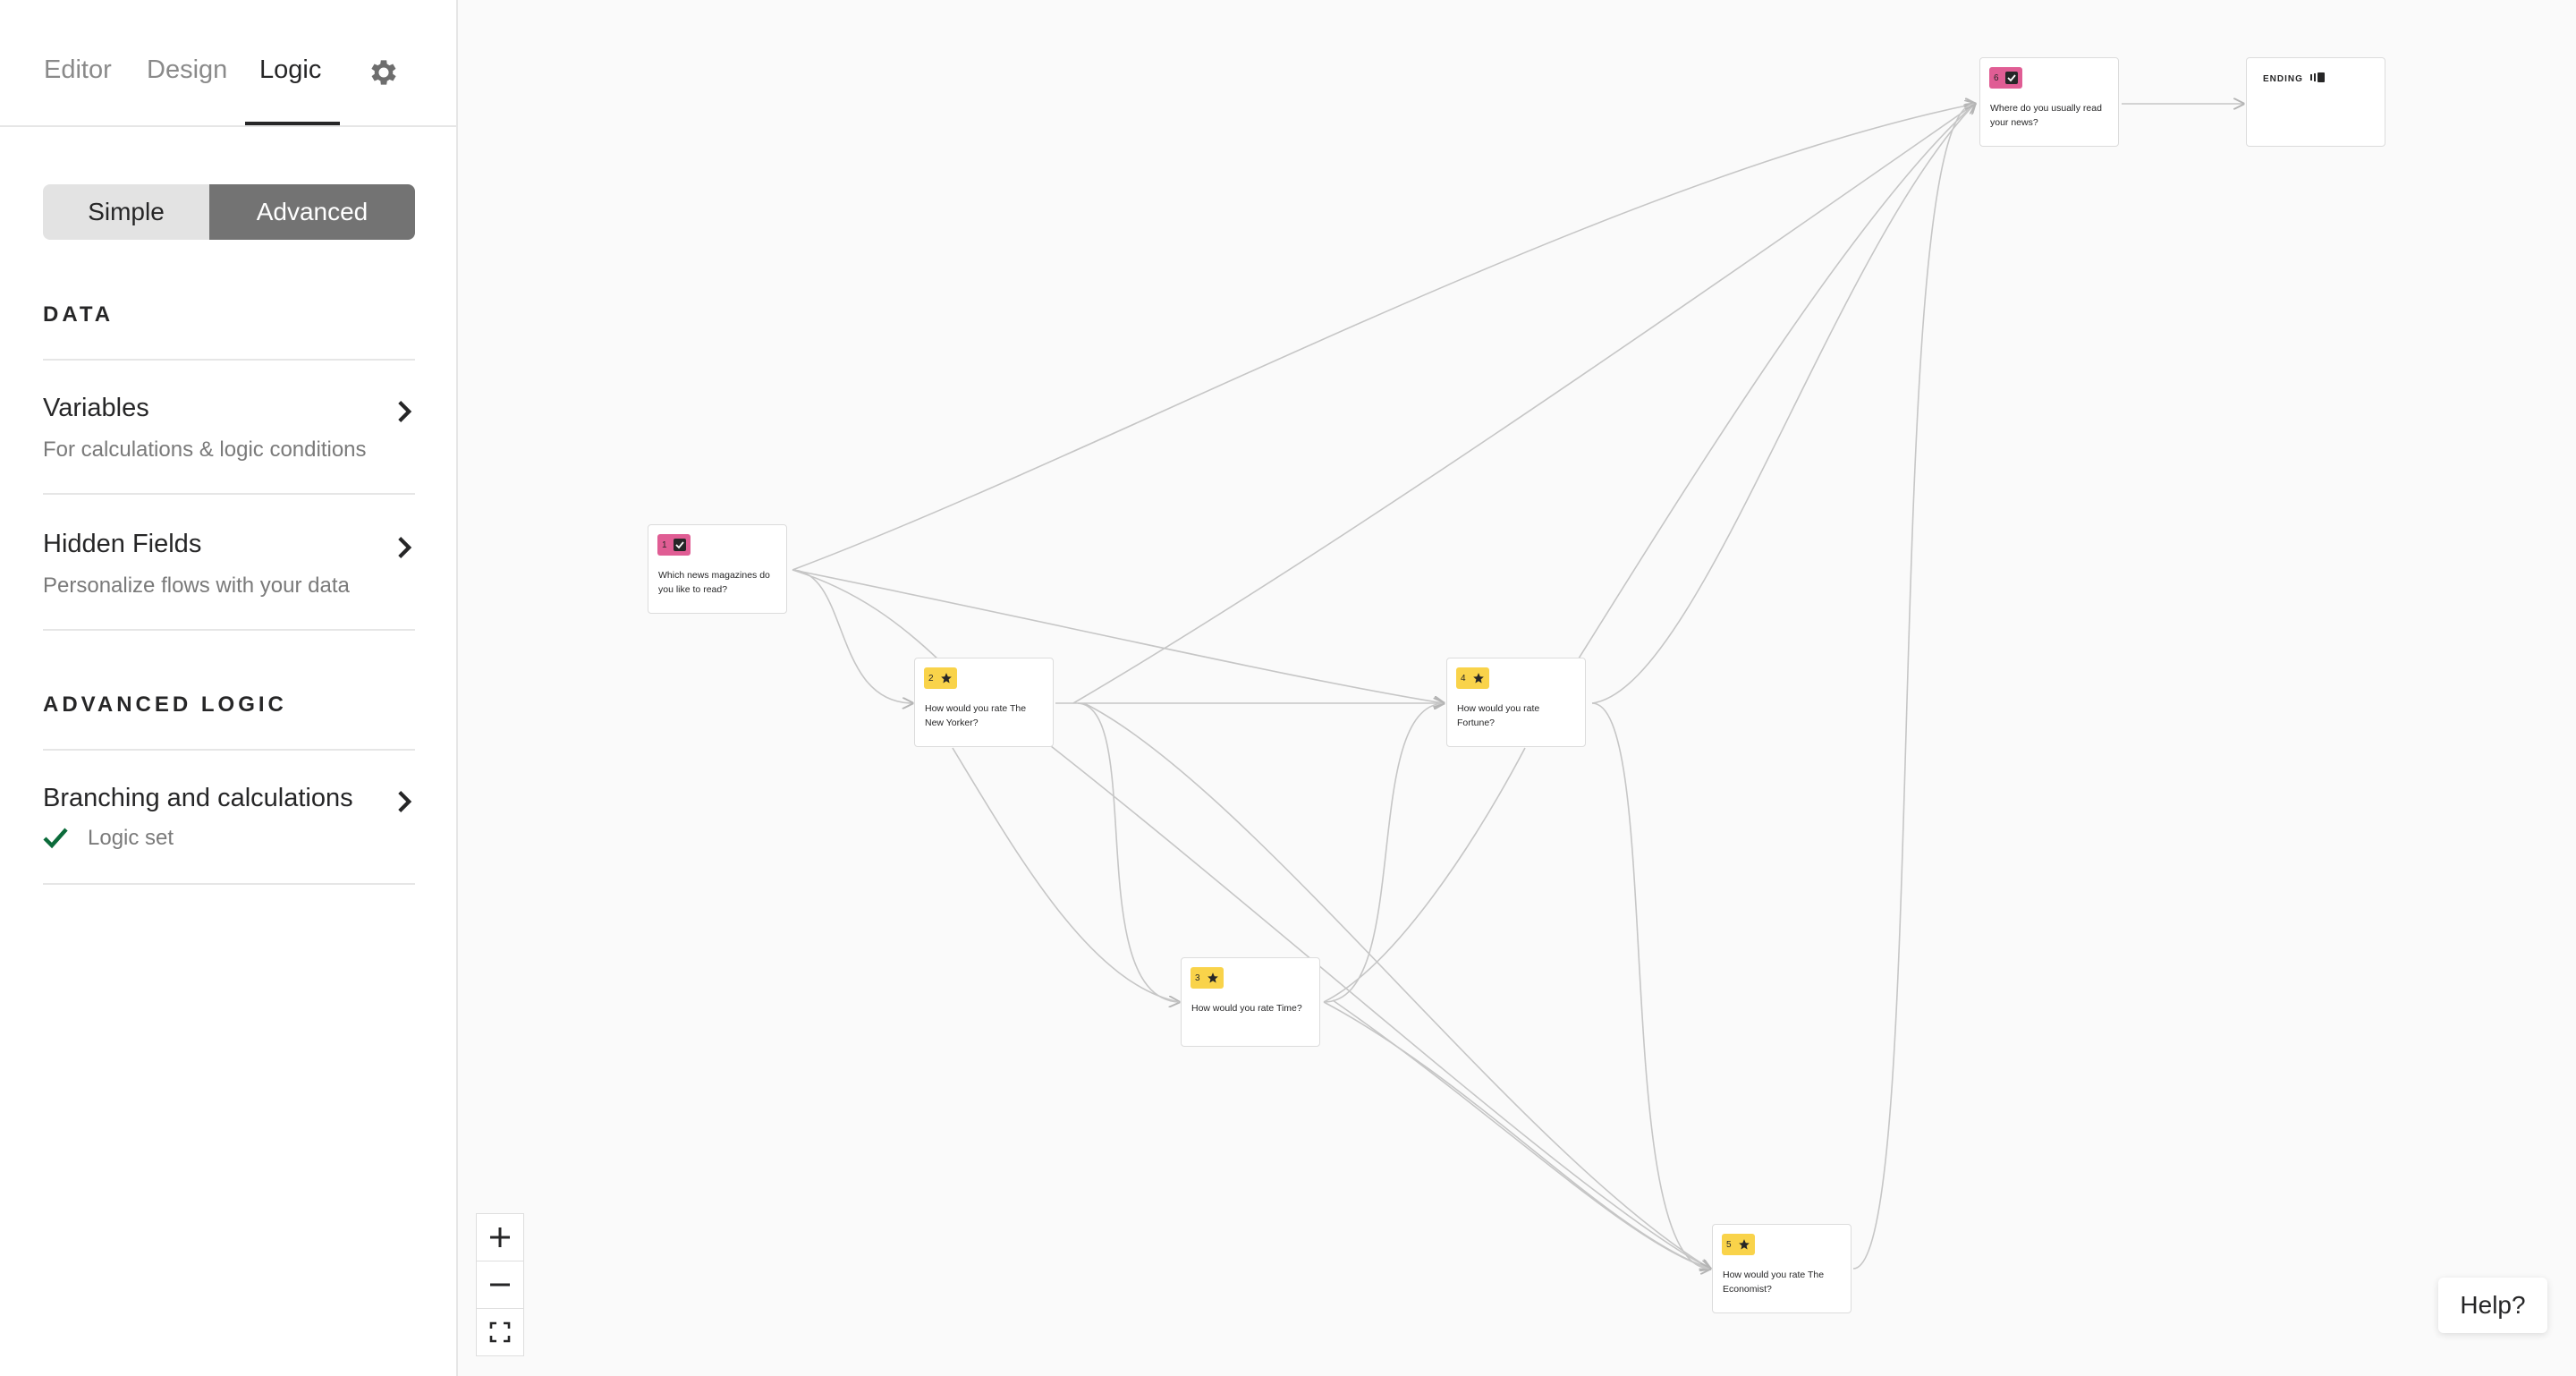 The image size is (2576, 1376). Describe the element at coordinates (1118, 636) in the screenshot. I see `connection-q1-q4` at that location.